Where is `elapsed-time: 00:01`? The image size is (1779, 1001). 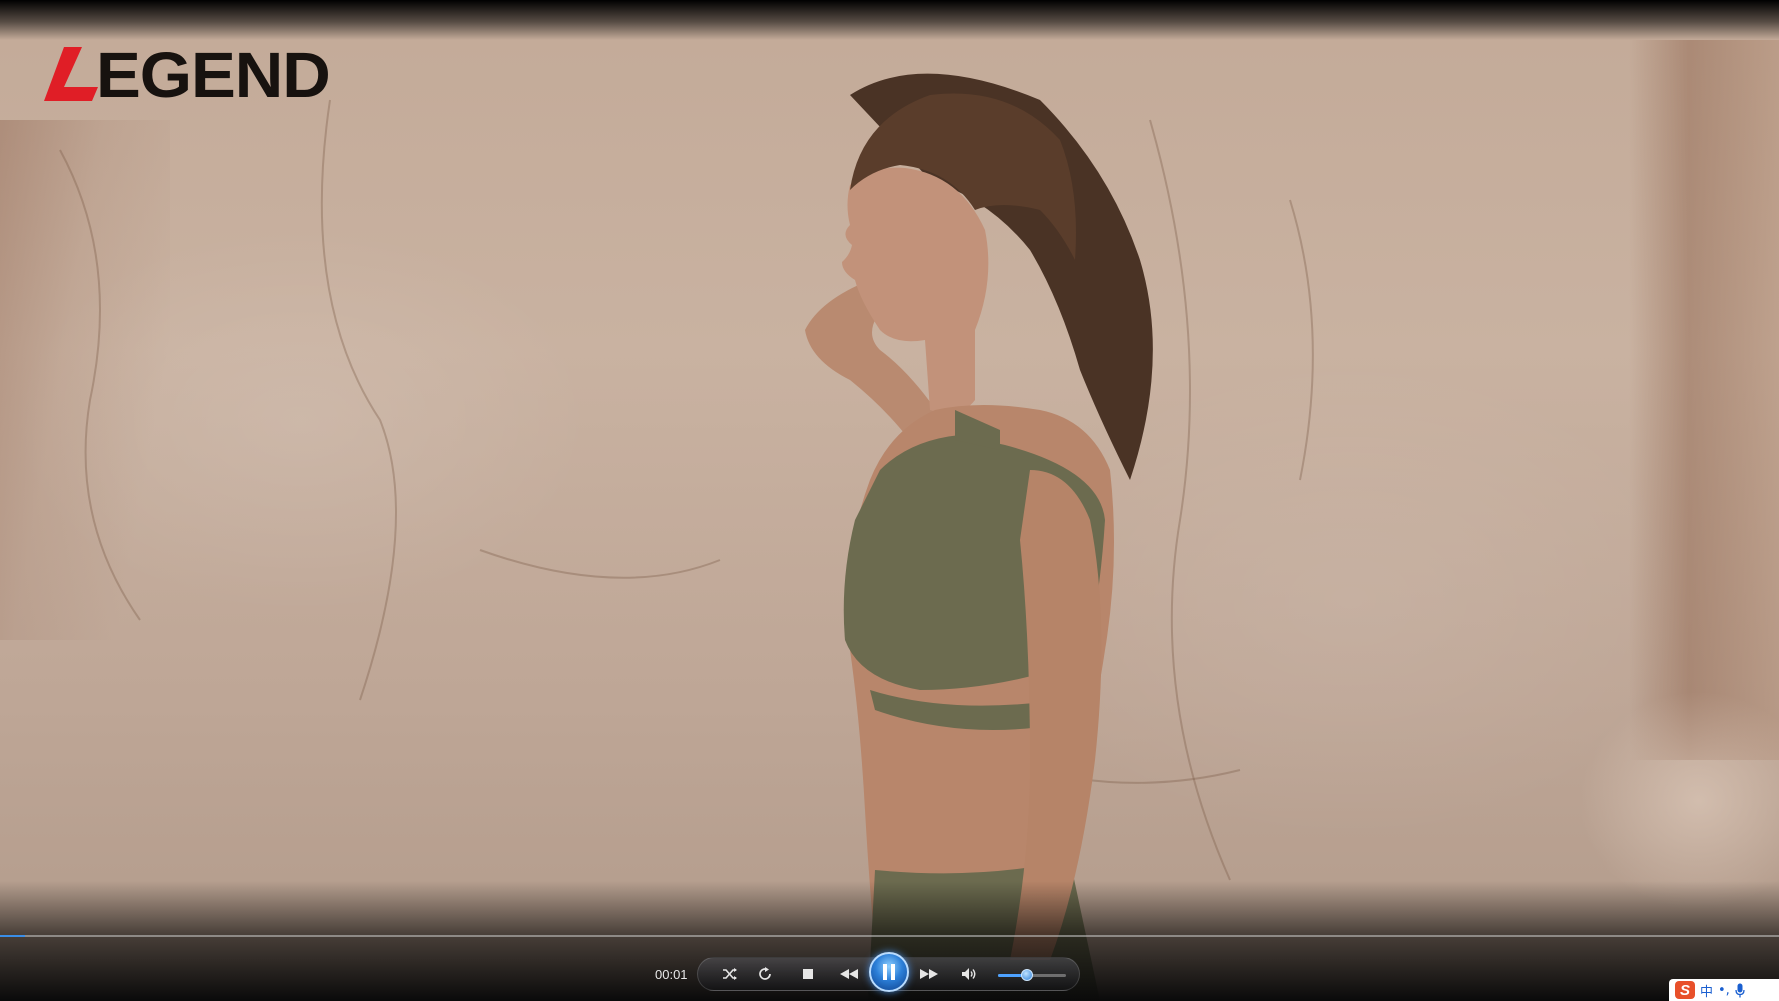 elapsed-time: 00:01 is located at coordinates (671, 974).